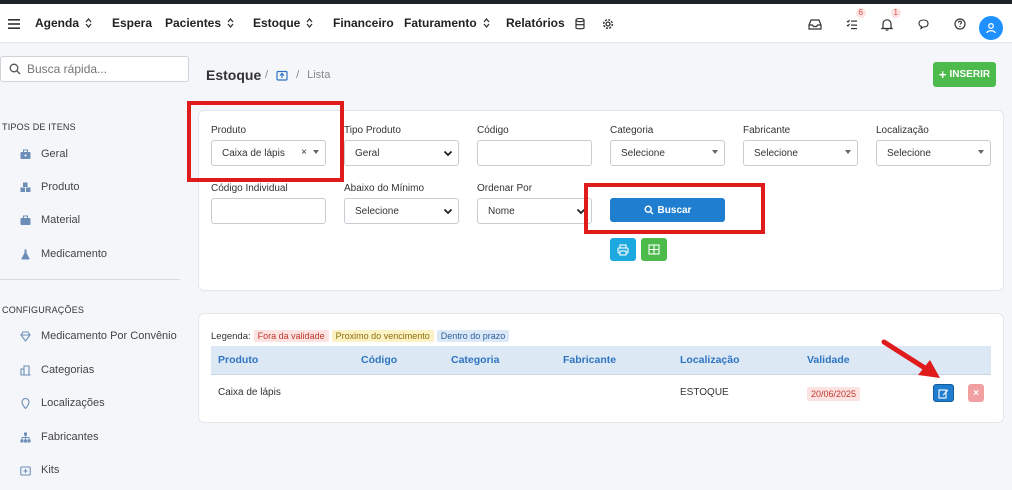 The width and height of the screenshot is (1012, 490). I want to click on stock-box-icon, so click(282, 75).